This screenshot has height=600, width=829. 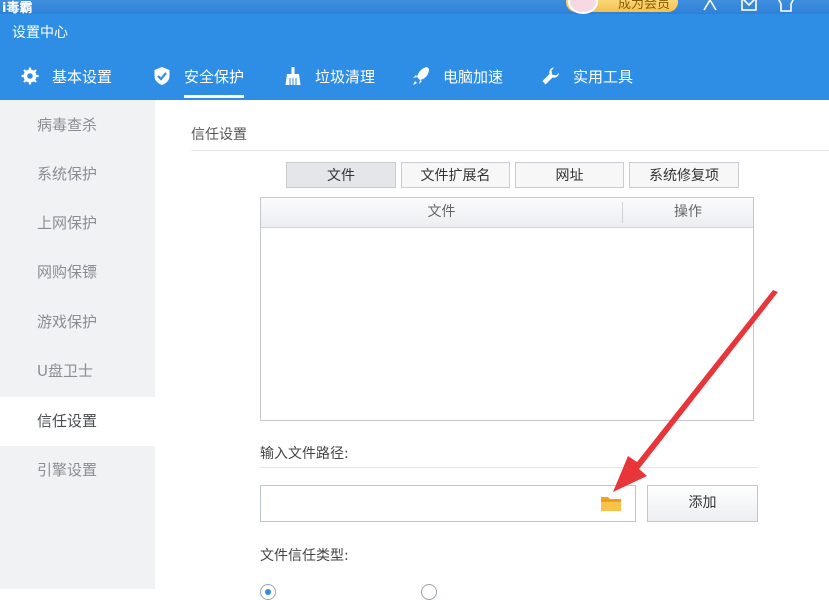 I want to click on table-header: 文件 操作, so click(x=507, y=213).